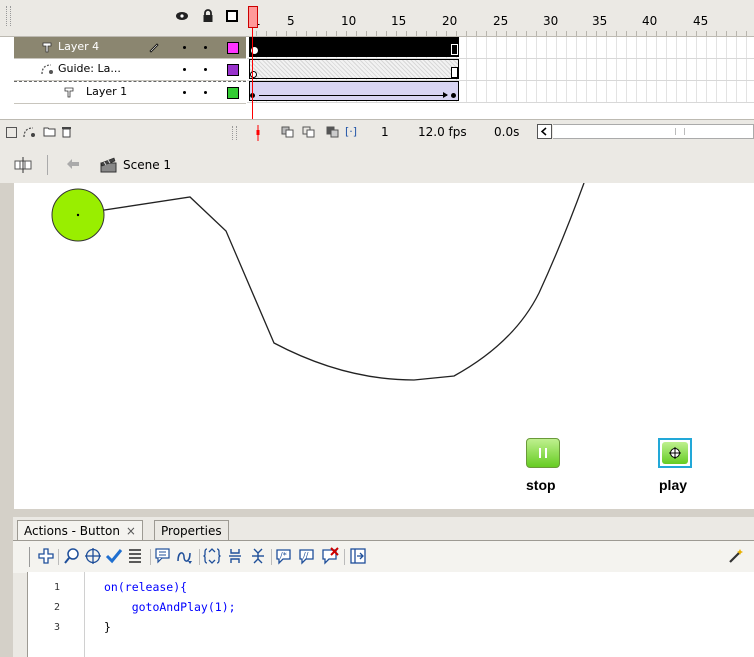 This screenshot has width=754, height=657. I want to click on timeline-header: 1 5 10 15 20 25 30 35 40 45, so click(377, 18).